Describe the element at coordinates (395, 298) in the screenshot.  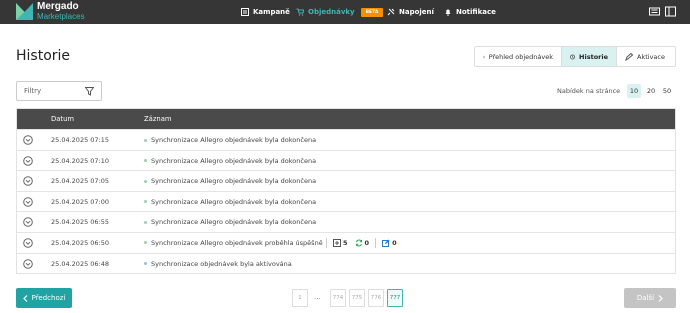
I see `page-777: 777` at that location.